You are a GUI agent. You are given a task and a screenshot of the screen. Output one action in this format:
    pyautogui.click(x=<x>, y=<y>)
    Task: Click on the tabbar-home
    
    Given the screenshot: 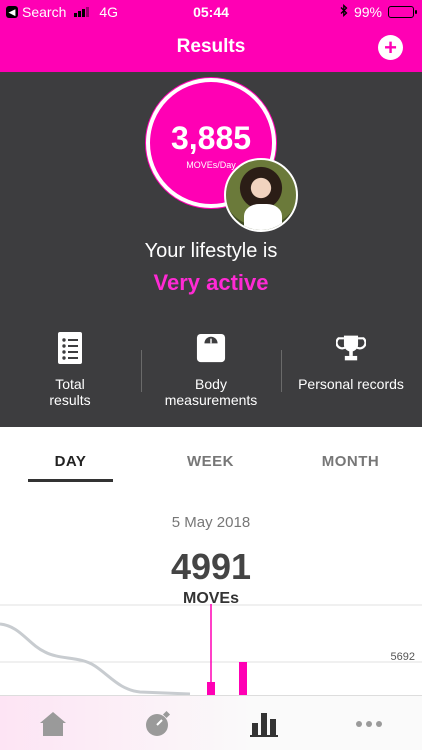 What is the action you would take?
    pyautogui.click(x=53, y=724)
    